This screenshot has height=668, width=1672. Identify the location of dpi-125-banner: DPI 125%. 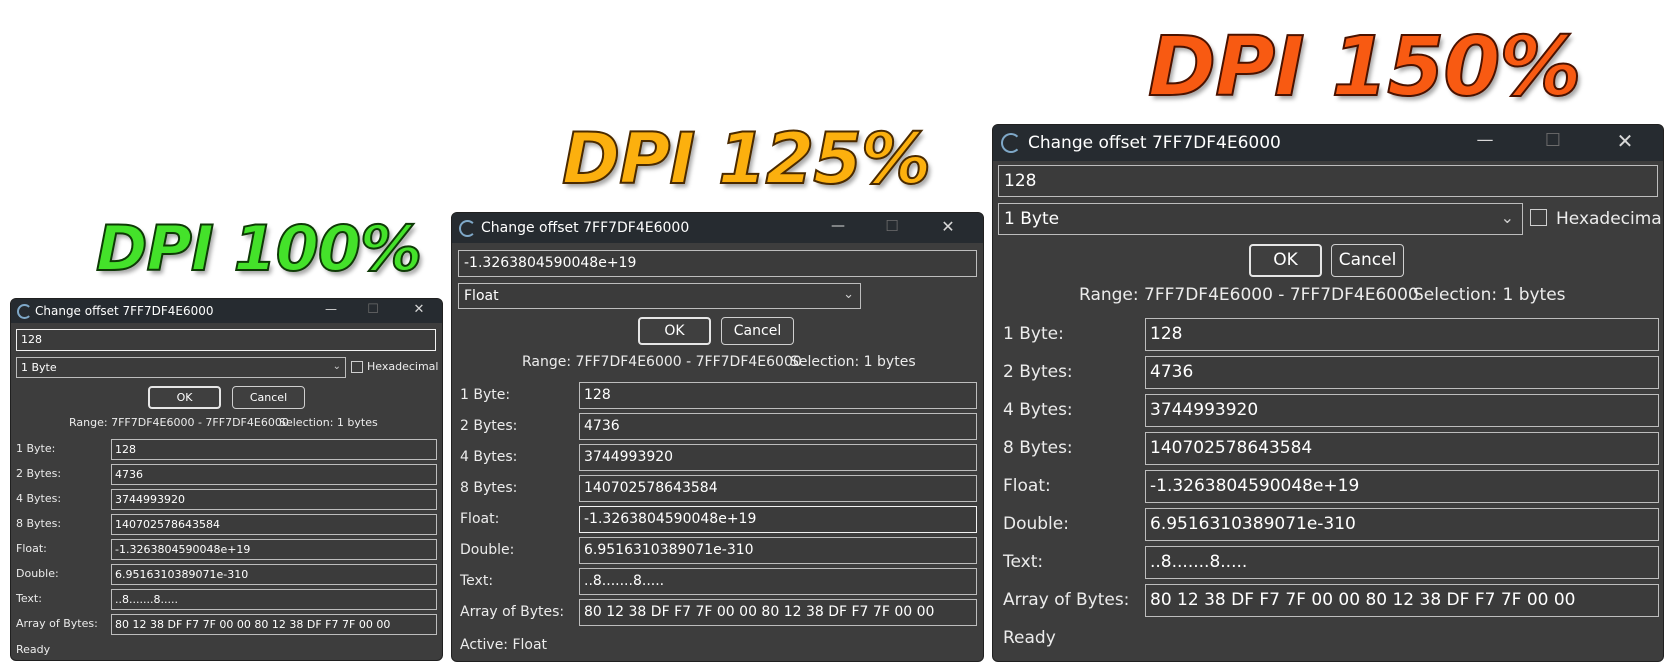
(746, 159).